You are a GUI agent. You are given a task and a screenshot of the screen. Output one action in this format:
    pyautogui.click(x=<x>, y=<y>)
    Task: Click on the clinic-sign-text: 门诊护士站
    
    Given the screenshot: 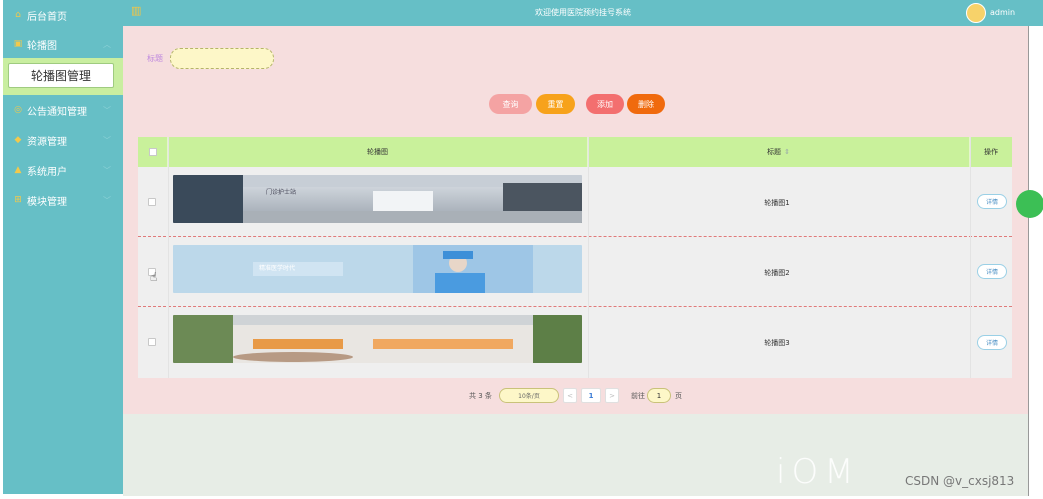 What is the action you would take?
    pyautogui.click(x=281, y=192)
    